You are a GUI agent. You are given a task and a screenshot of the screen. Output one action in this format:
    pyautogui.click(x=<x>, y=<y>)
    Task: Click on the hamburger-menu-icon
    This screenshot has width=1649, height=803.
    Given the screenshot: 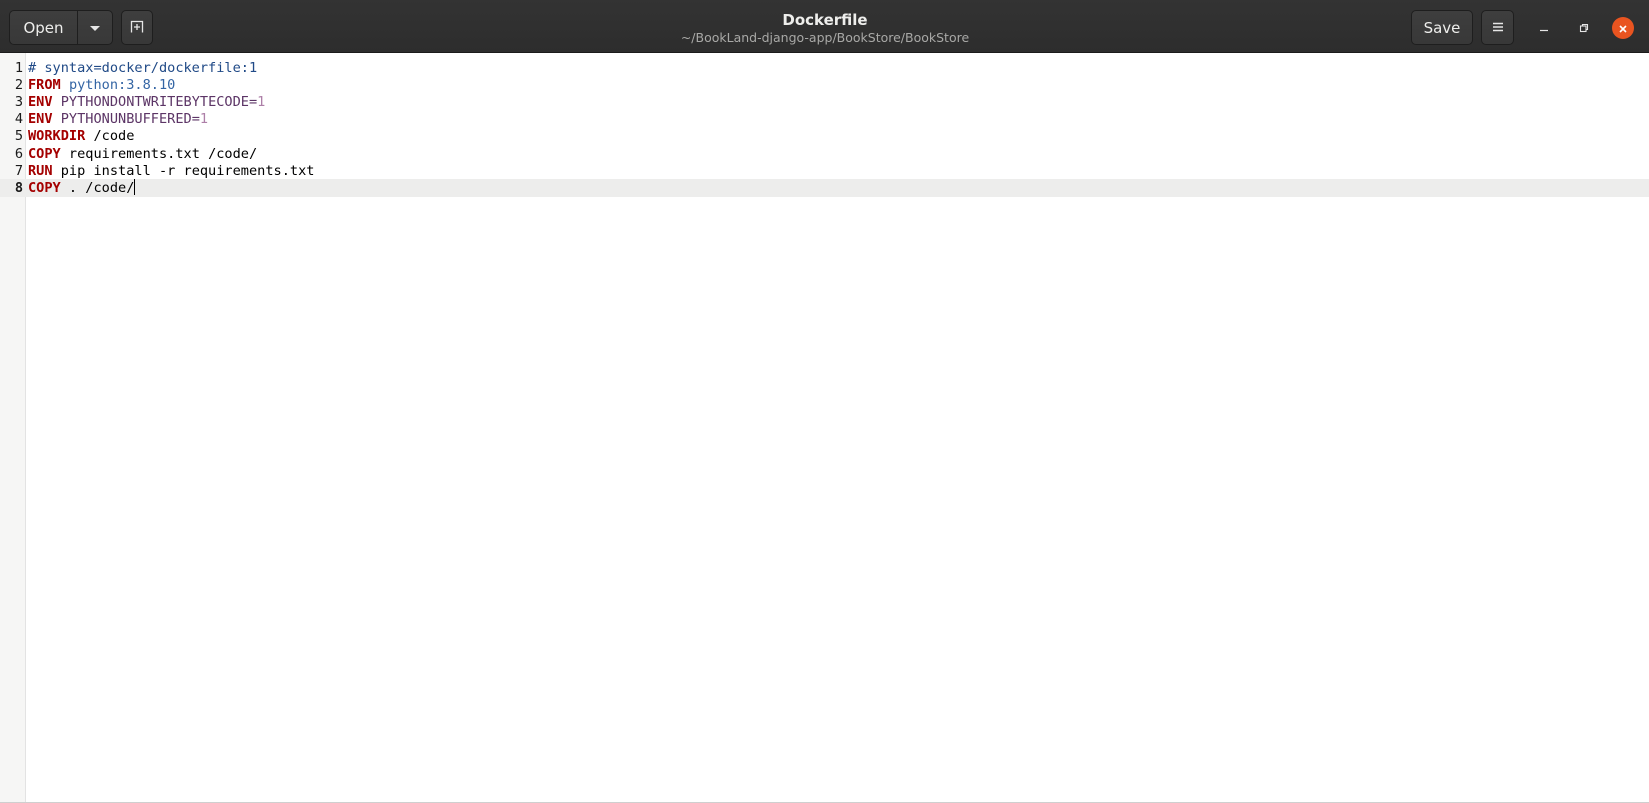 What is the action you would take?
    pyautogui.click(x=1498, y=28)
    